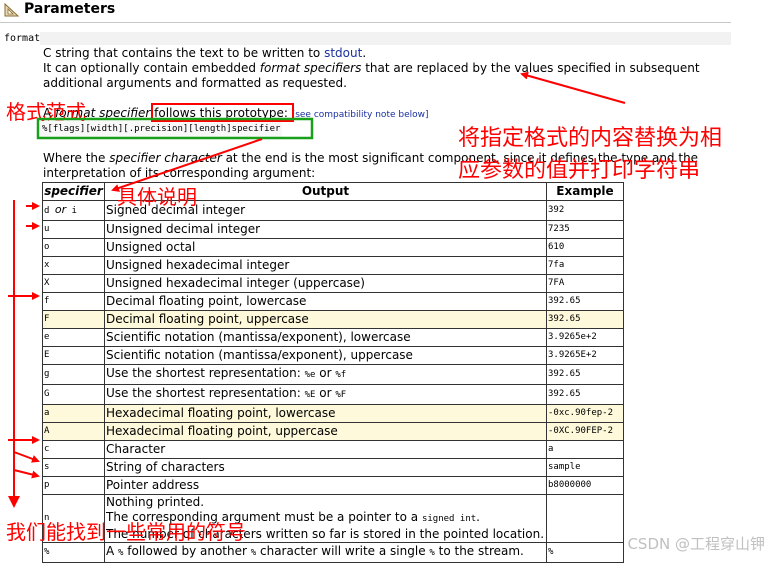 This screenshot has height=563, width=779. Describe the element at coordinates (573, 87) in the screenshot. I see `arrow-to-values` at that location.